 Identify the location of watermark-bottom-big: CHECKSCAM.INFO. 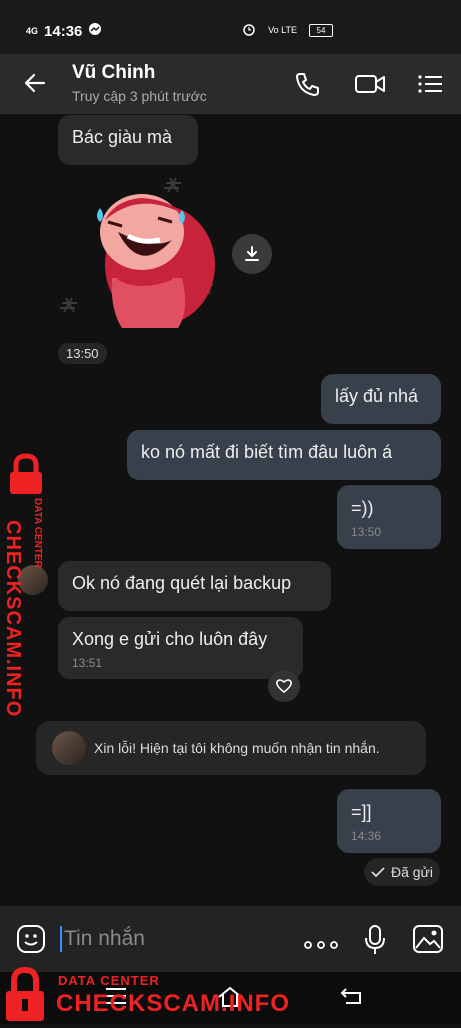
(173, 1003).